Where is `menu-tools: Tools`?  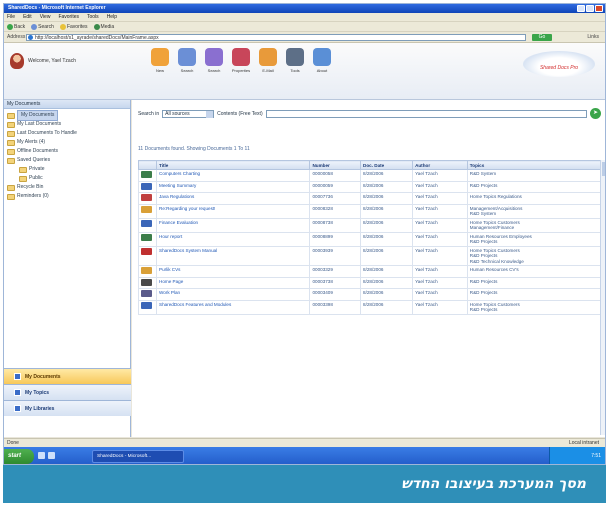
menu-tools: Tools is located at coordinates (93, 17).